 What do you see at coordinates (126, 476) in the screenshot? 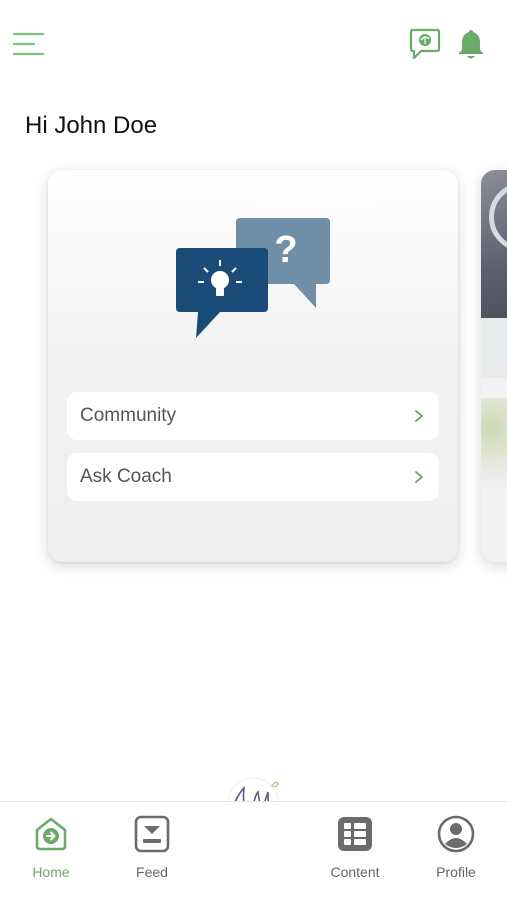
I see `ask-coach-label: Ask Coach` at bounding box center [126, 476].